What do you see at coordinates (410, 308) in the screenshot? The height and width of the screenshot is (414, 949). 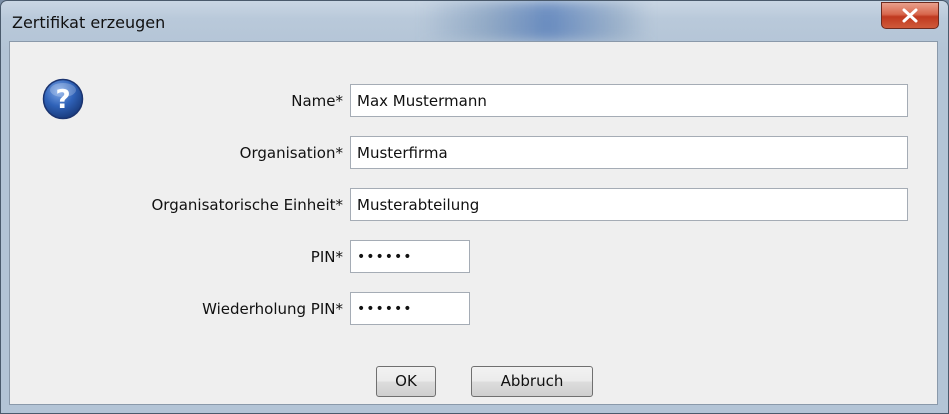 I see `pin-repeat-input` at bounding box center [410, 308].